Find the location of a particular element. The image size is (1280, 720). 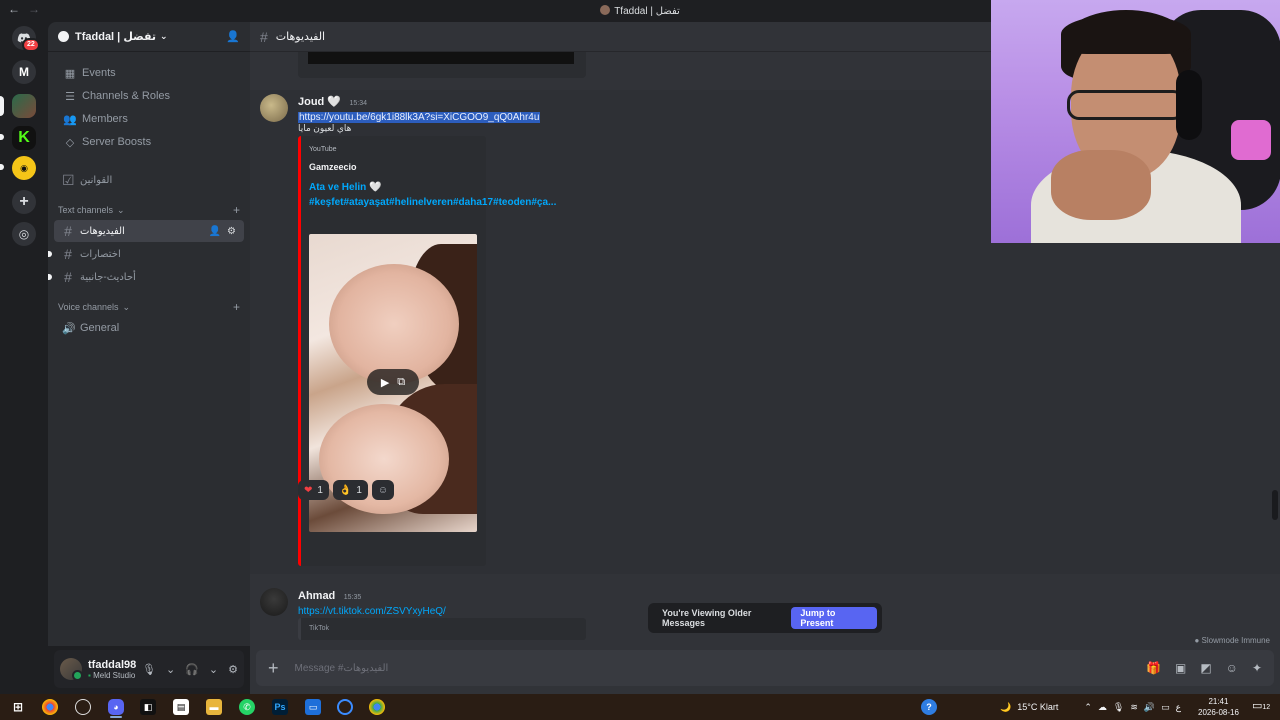

clock: 21:41 2026-08-16 is located at coordinates (1218, 707).